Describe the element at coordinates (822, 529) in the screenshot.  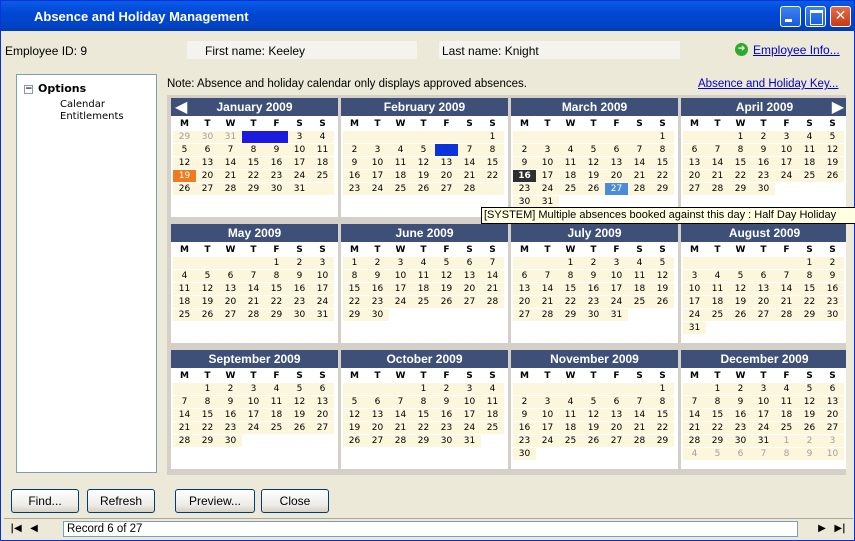
I see `next-record-icon: ▶` at that location.